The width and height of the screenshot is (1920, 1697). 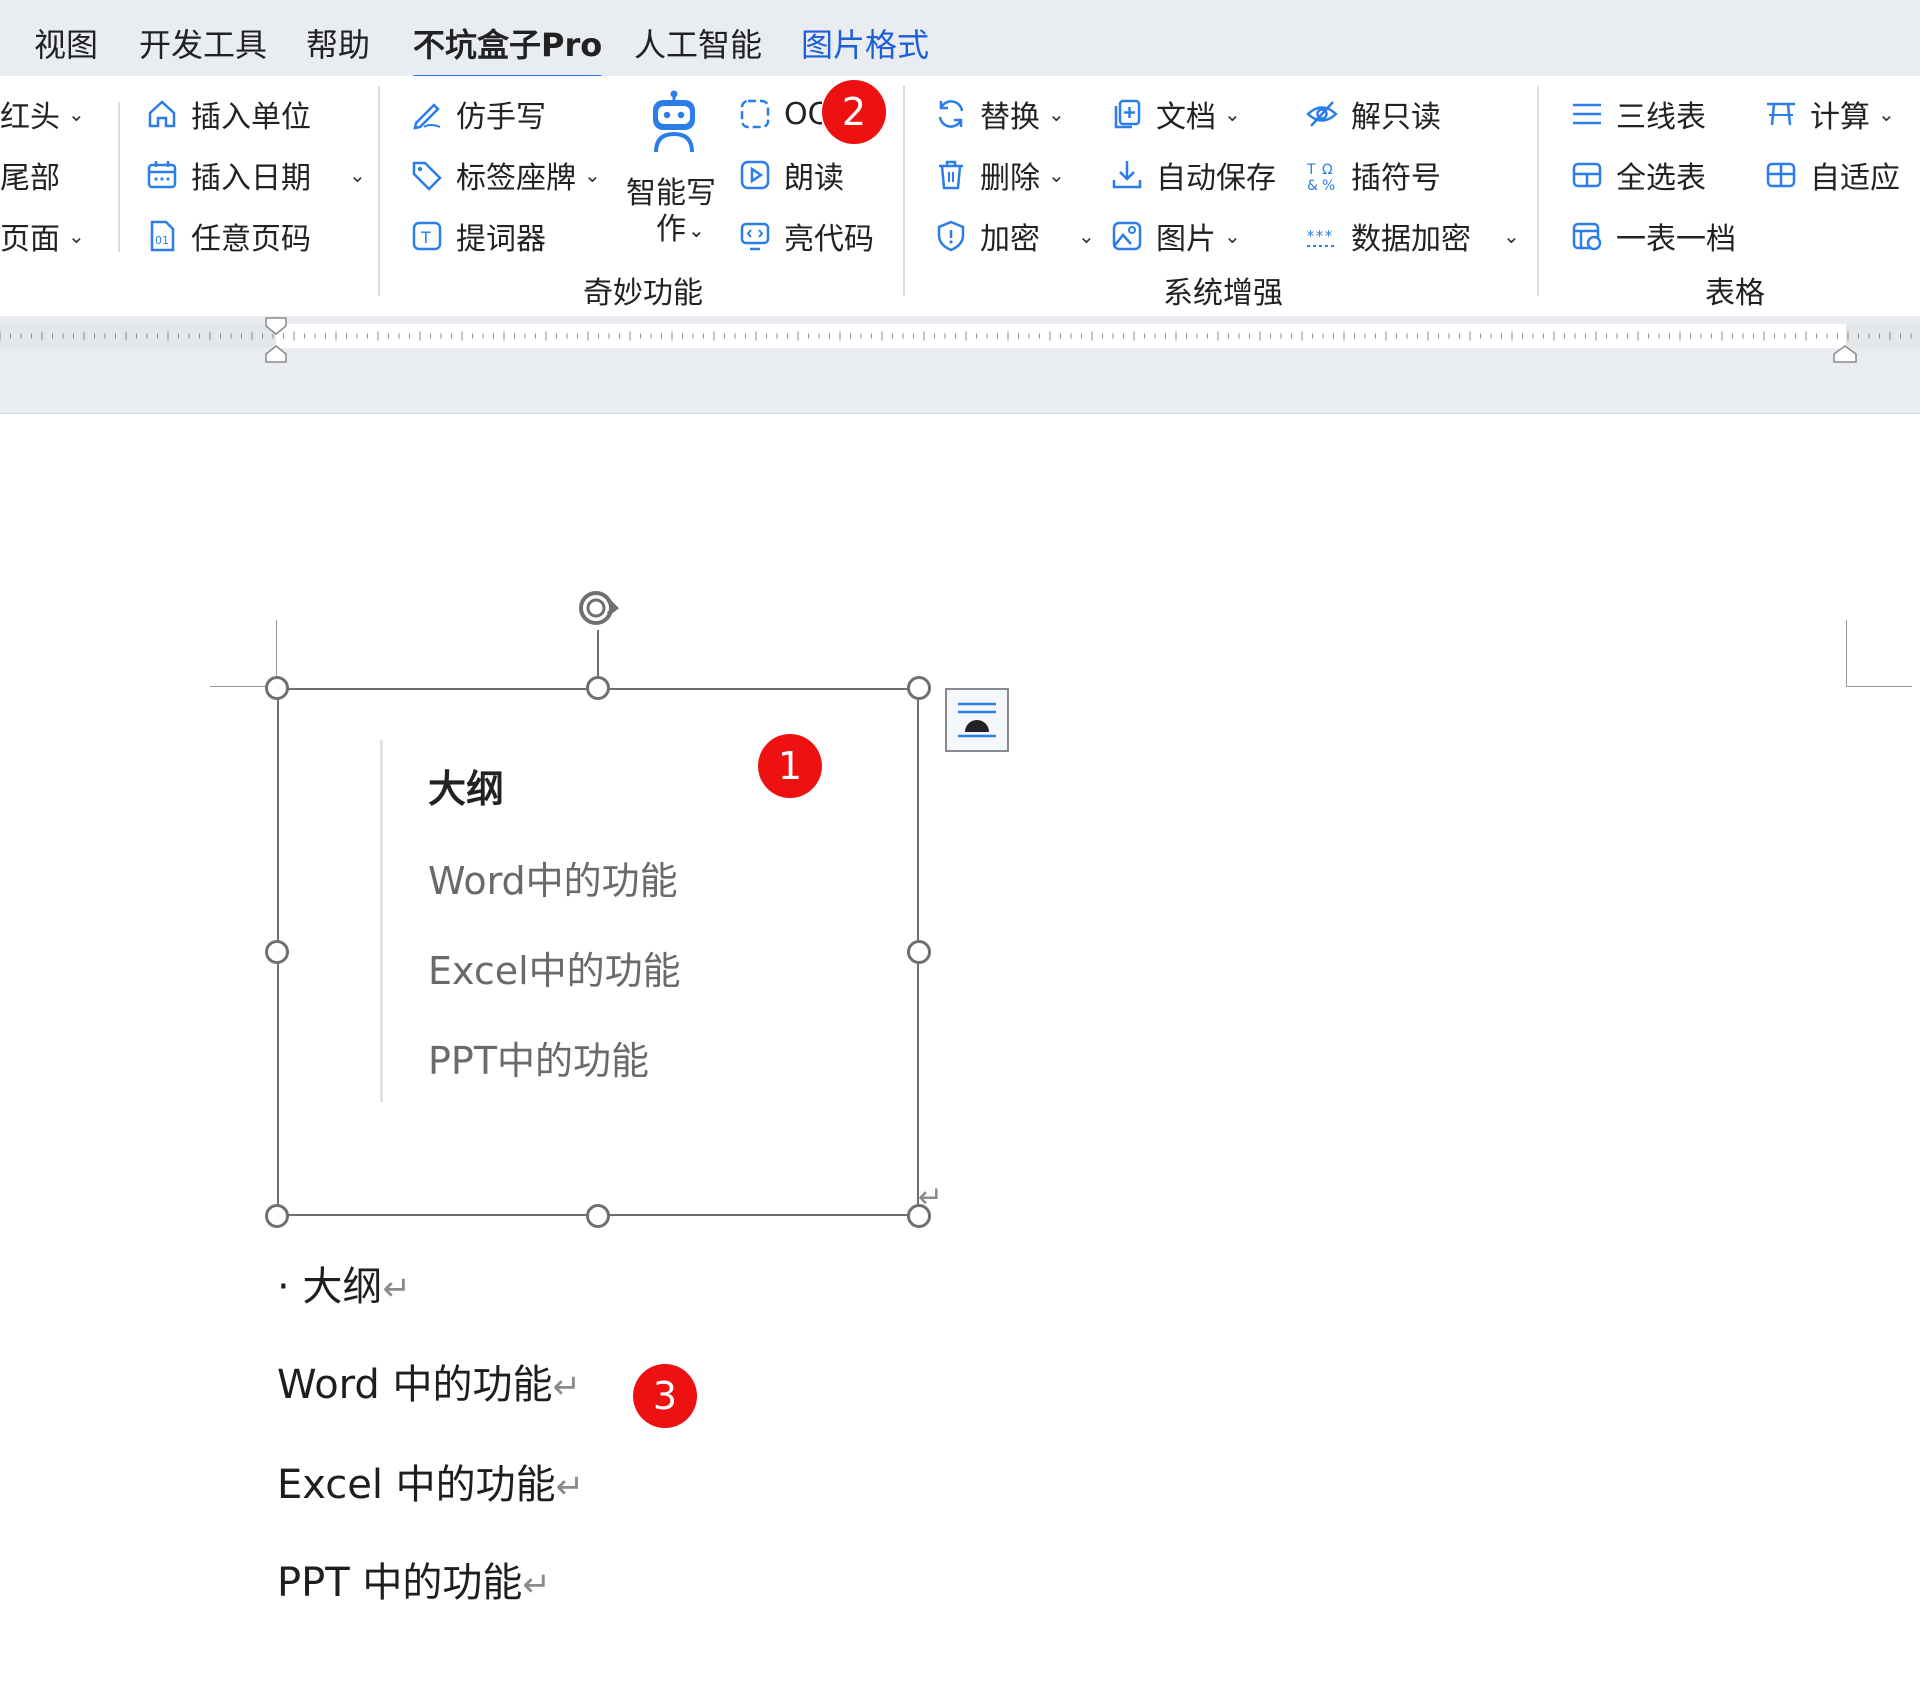 I want to click on calculate-label: 计算, so click(x=1840, y=117).